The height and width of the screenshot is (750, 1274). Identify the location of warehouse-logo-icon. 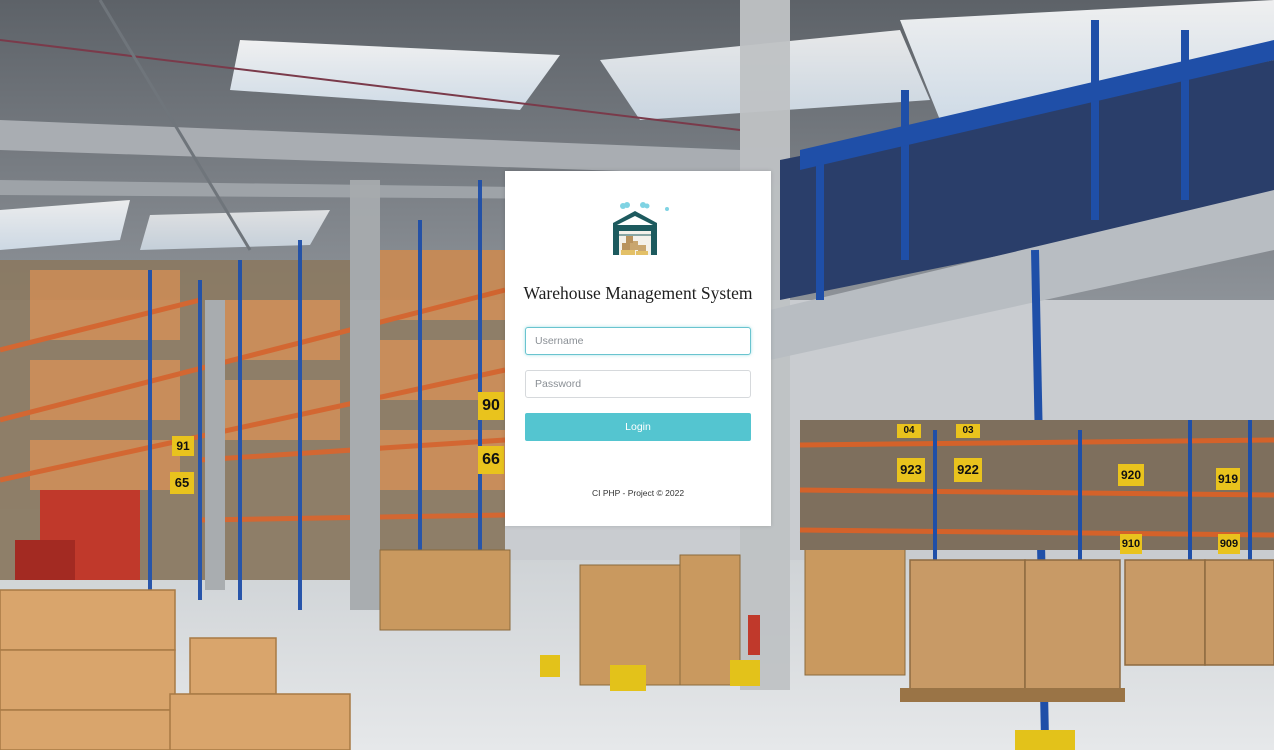
(641, 230).